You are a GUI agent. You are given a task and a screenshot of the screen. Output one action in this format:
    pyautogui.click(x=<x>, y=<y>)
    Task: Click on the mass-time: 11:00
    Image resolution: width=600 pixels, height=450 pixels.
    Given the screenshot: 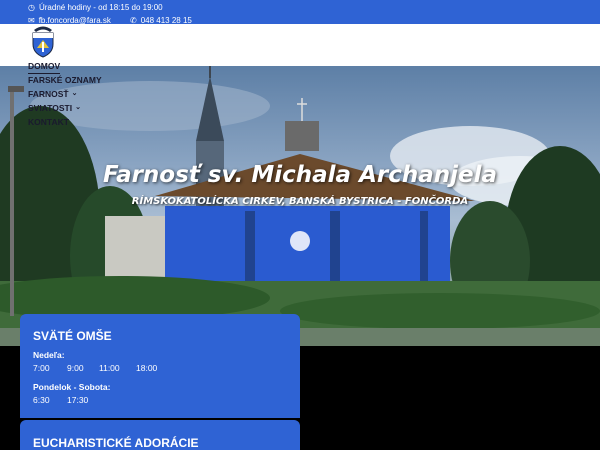 What is the action you would take?
    pyautogui.click(x=109, y=368)
    